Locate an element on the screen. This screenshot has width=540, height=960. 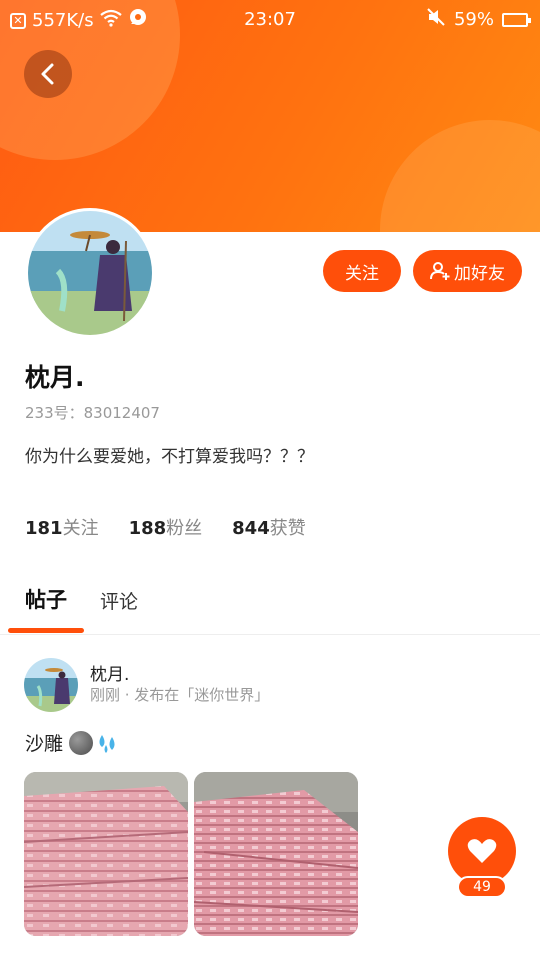
post-text: 沙雕 is located at coordinates (73, 742).